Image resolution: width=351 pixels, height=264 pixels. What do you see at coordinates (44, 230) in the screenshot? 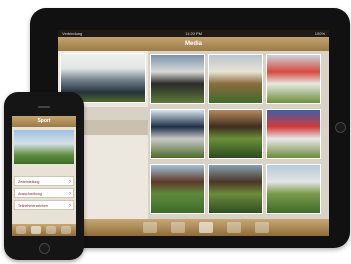
I see `iphone-tab-bar` at bounding box center [44, 230].